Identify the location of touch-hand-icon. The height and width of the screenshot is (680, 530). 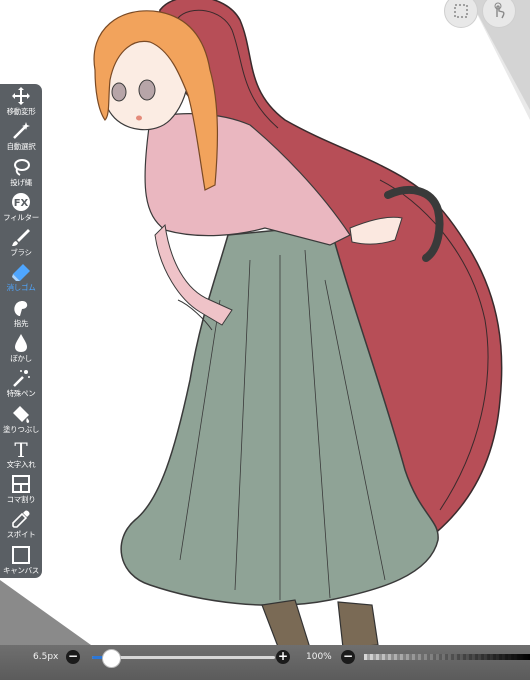
(499, 10).